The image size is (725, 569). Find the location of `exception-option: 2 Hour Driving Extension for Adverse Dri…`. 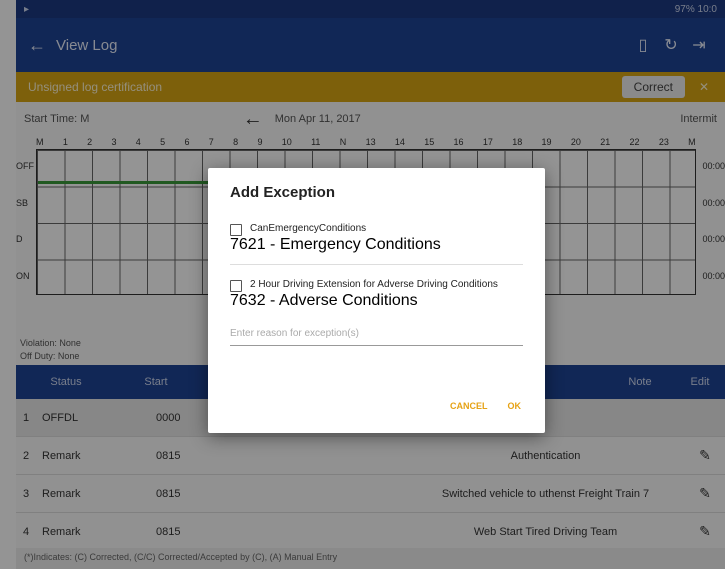

exception-option: 2 Hour Driving Extension for Adverse Dri… is located at coordinates (376, 294).